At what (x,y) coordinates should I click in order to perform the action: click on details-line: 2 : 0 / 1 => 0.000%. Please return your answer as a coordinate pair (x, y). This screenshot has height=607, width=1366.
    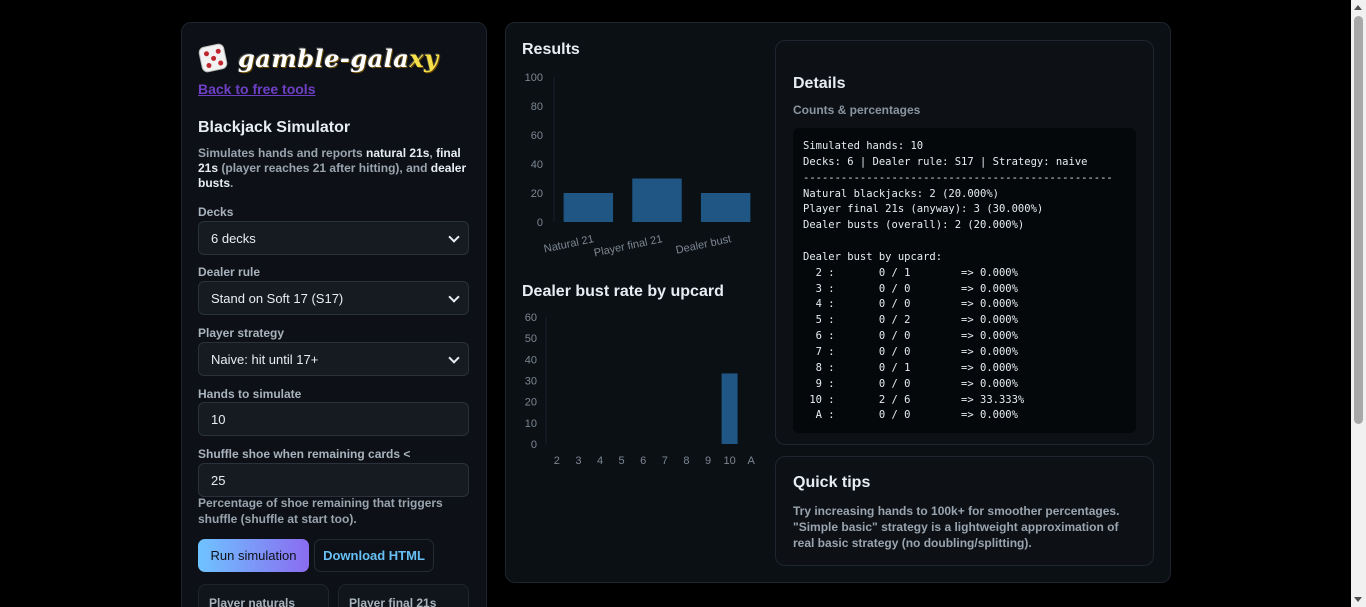
    Looking at the image, I should click on (910, 272).